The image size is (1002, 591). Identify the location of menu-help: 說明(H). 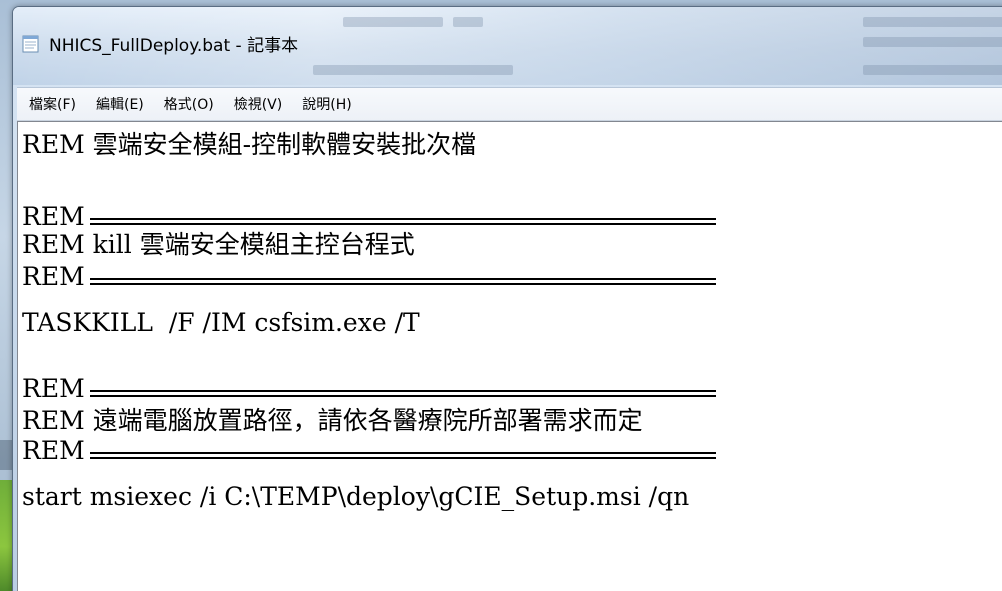
(326, 104).